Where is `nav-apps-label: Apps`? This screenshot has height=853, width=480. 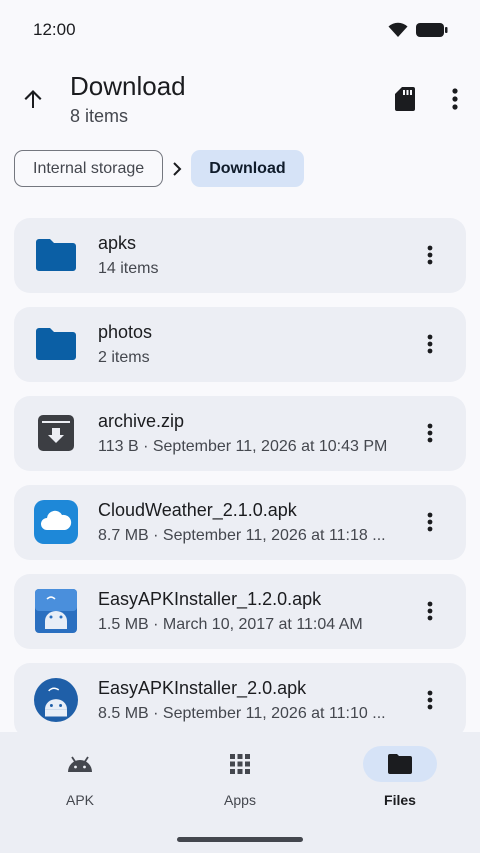 nav-apps-label: Apps is located at coordinates (240, 800).